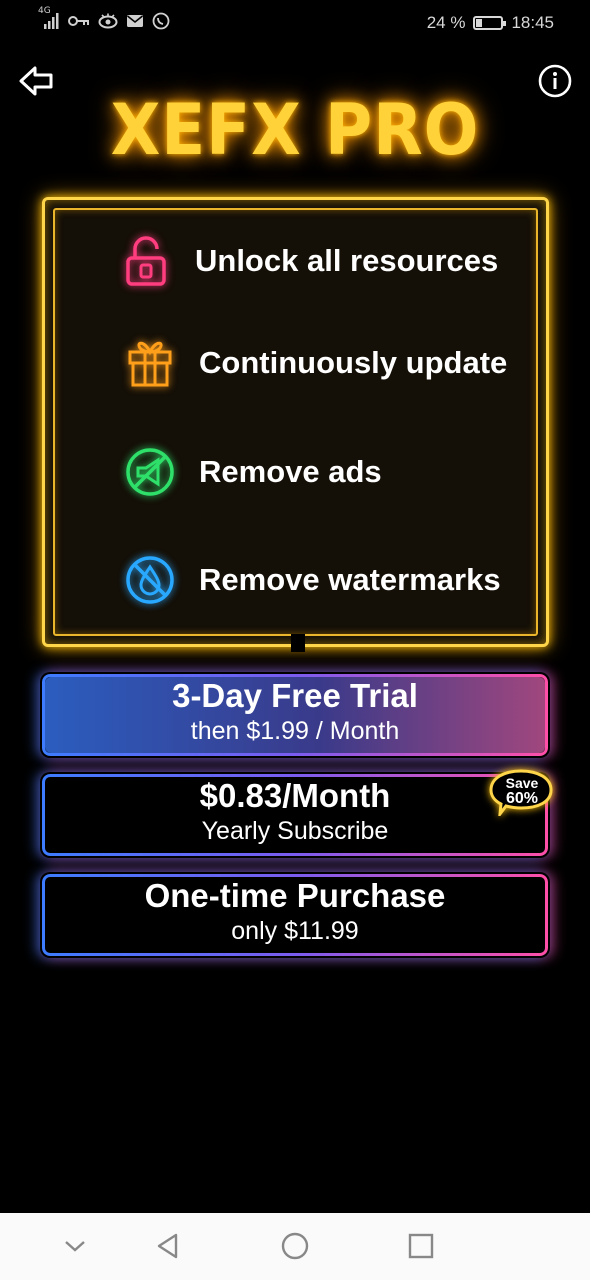 This screenshot has width=590, height=1280. Describe the element at coordinates (295, 915) in the screenshot. I see `plan-one-time: One-time Purchase only $11.99` at that location.